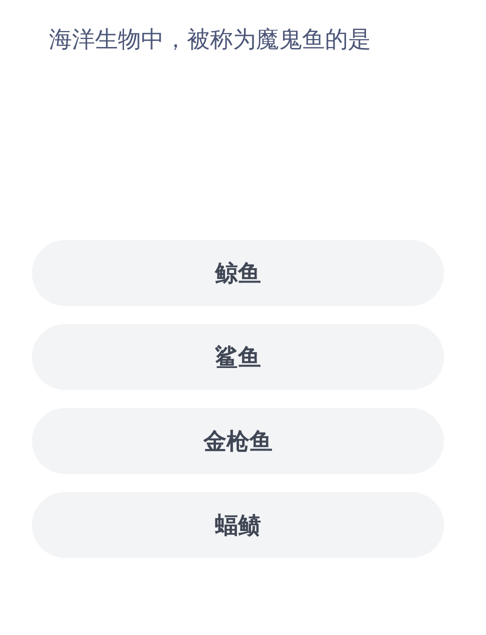 The width and height of the screenshot is (486, 635). What do you see at coordinates (210, 40) in the screenshot?
I see `question-text: 海洋生物中，被称为魔鬼鱼的是` at bounding box center [210, 40].